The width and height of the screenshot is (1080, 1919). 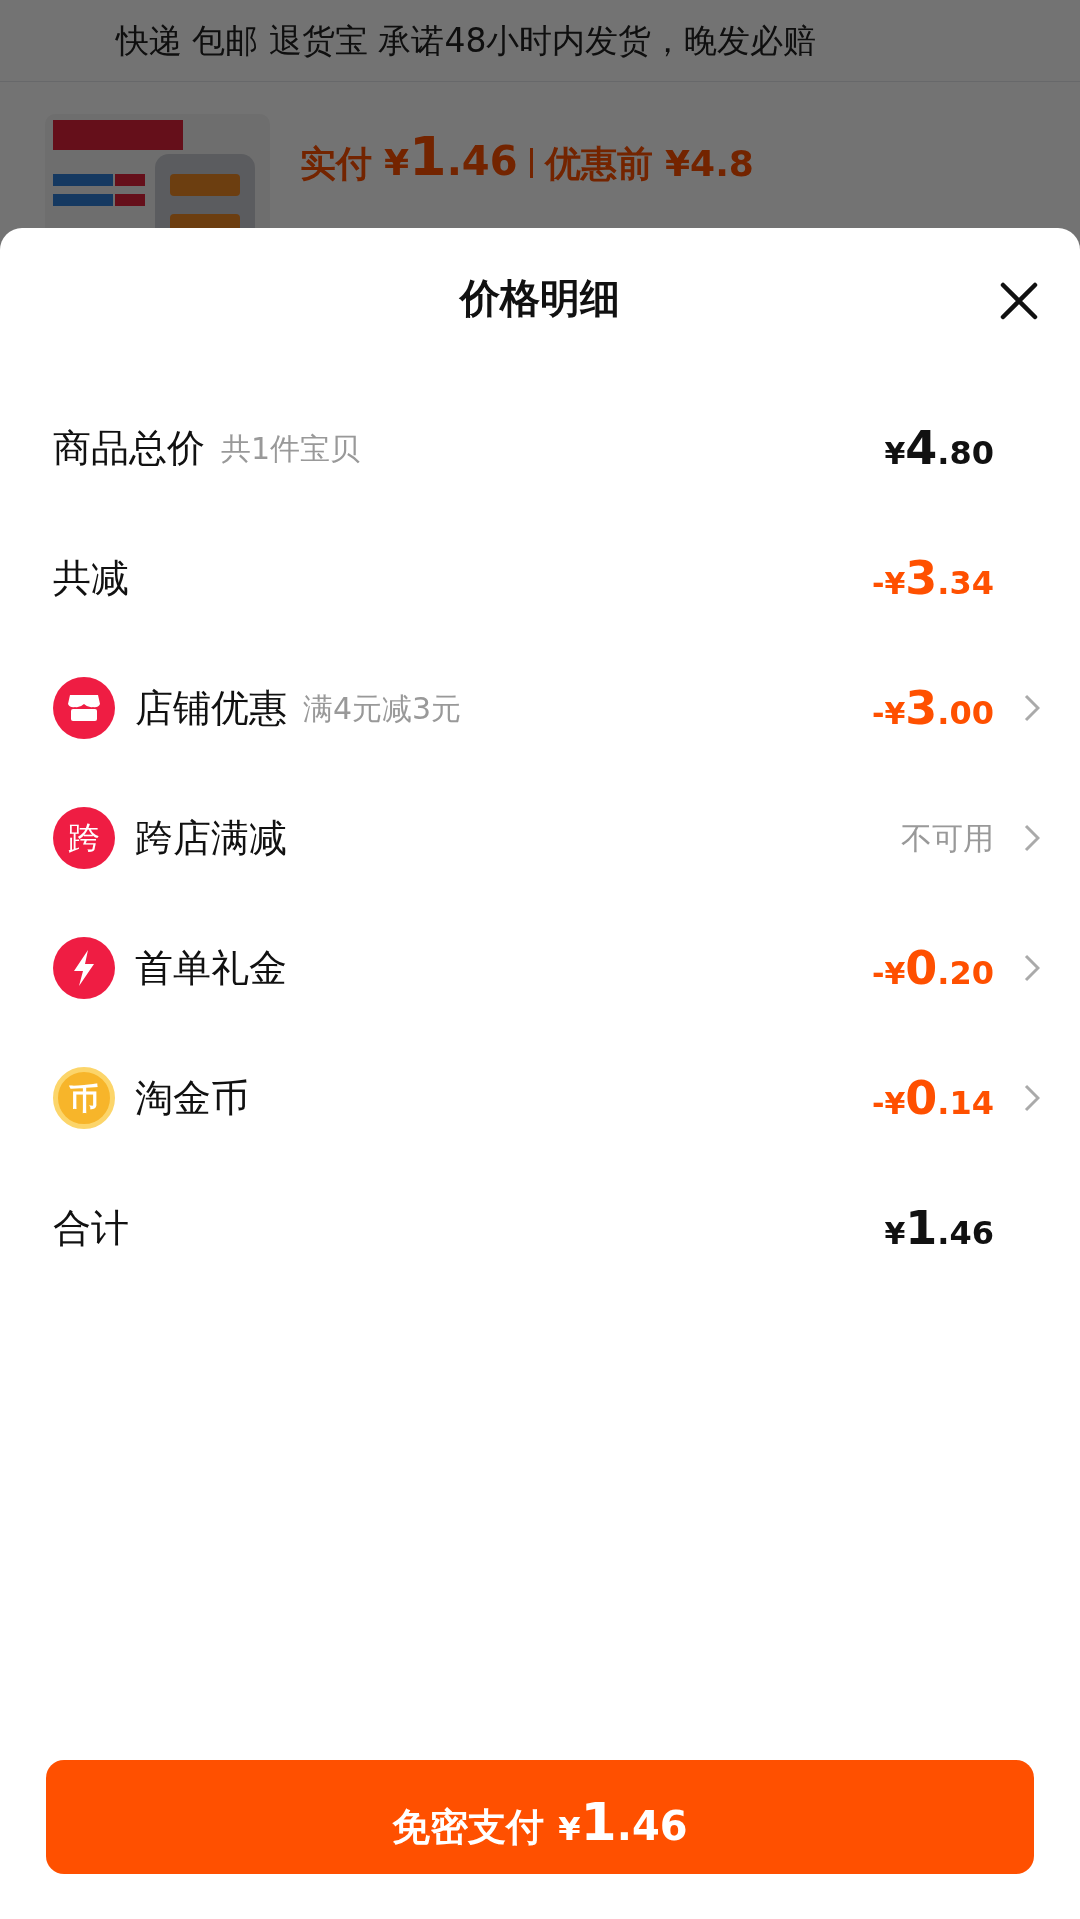 What do you see at coordinates (932, 1098) in the screenshot?
I see `amount: -¥0.14` at bounding box center [932, 1098].